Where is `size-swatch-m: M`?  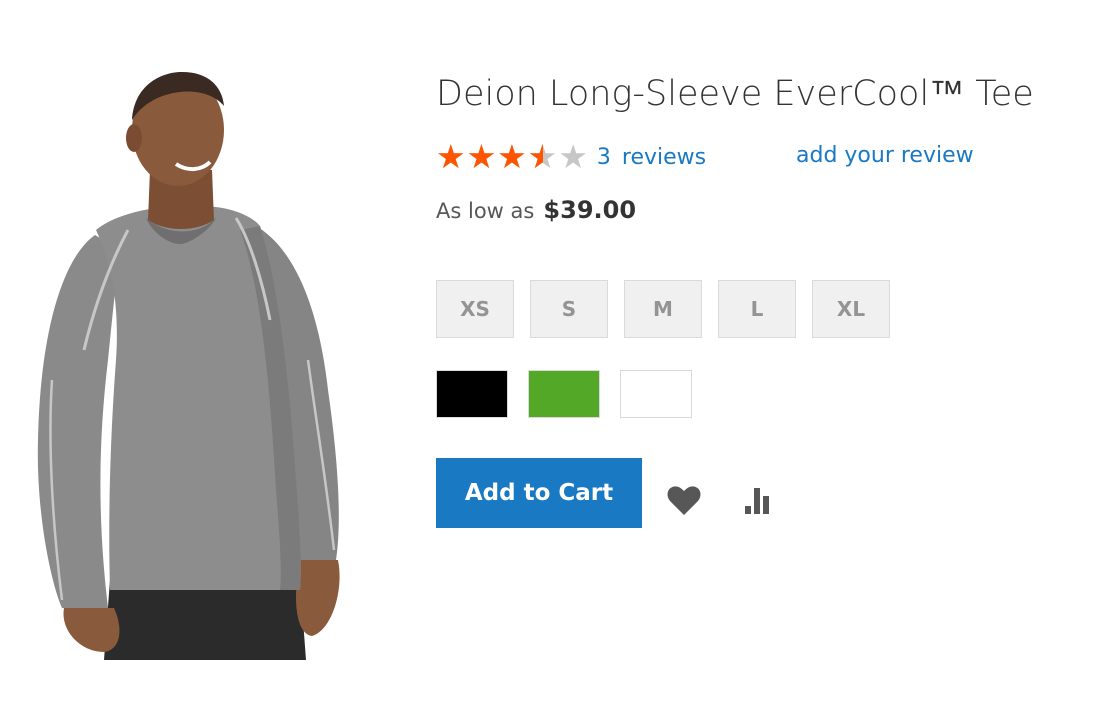
size-swatch-m: M is located at coordinates (663, 309).